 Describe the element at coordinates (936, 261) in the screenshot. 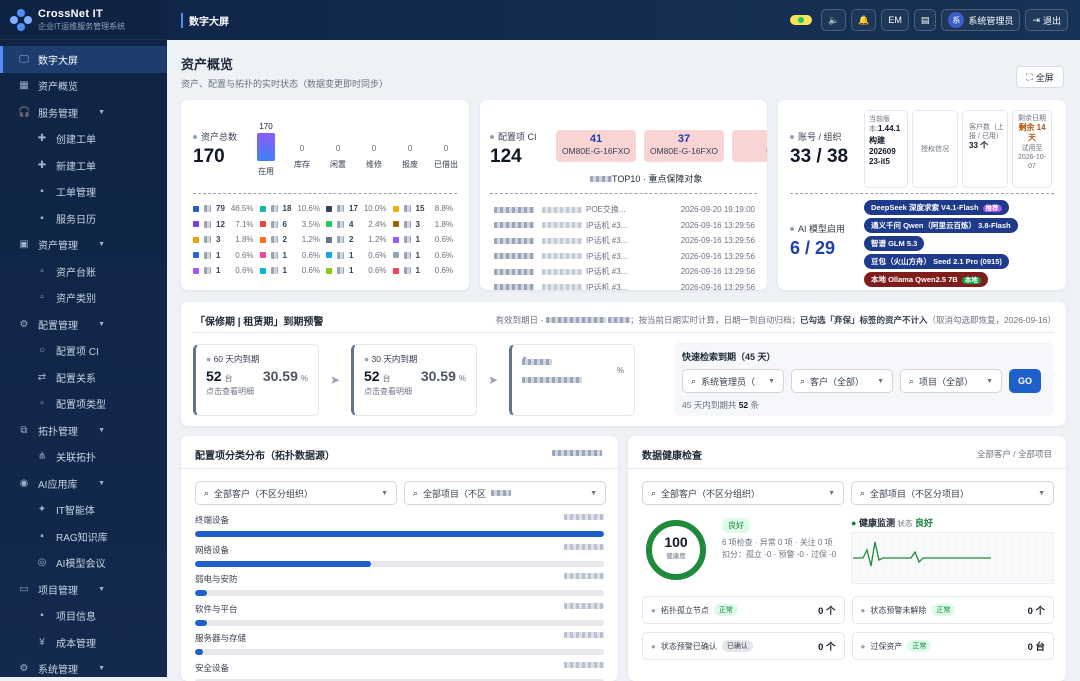

I see `ai-model-pill: 豆包（火山方舟） Seed 2.1 Pro (0915)` at that location.